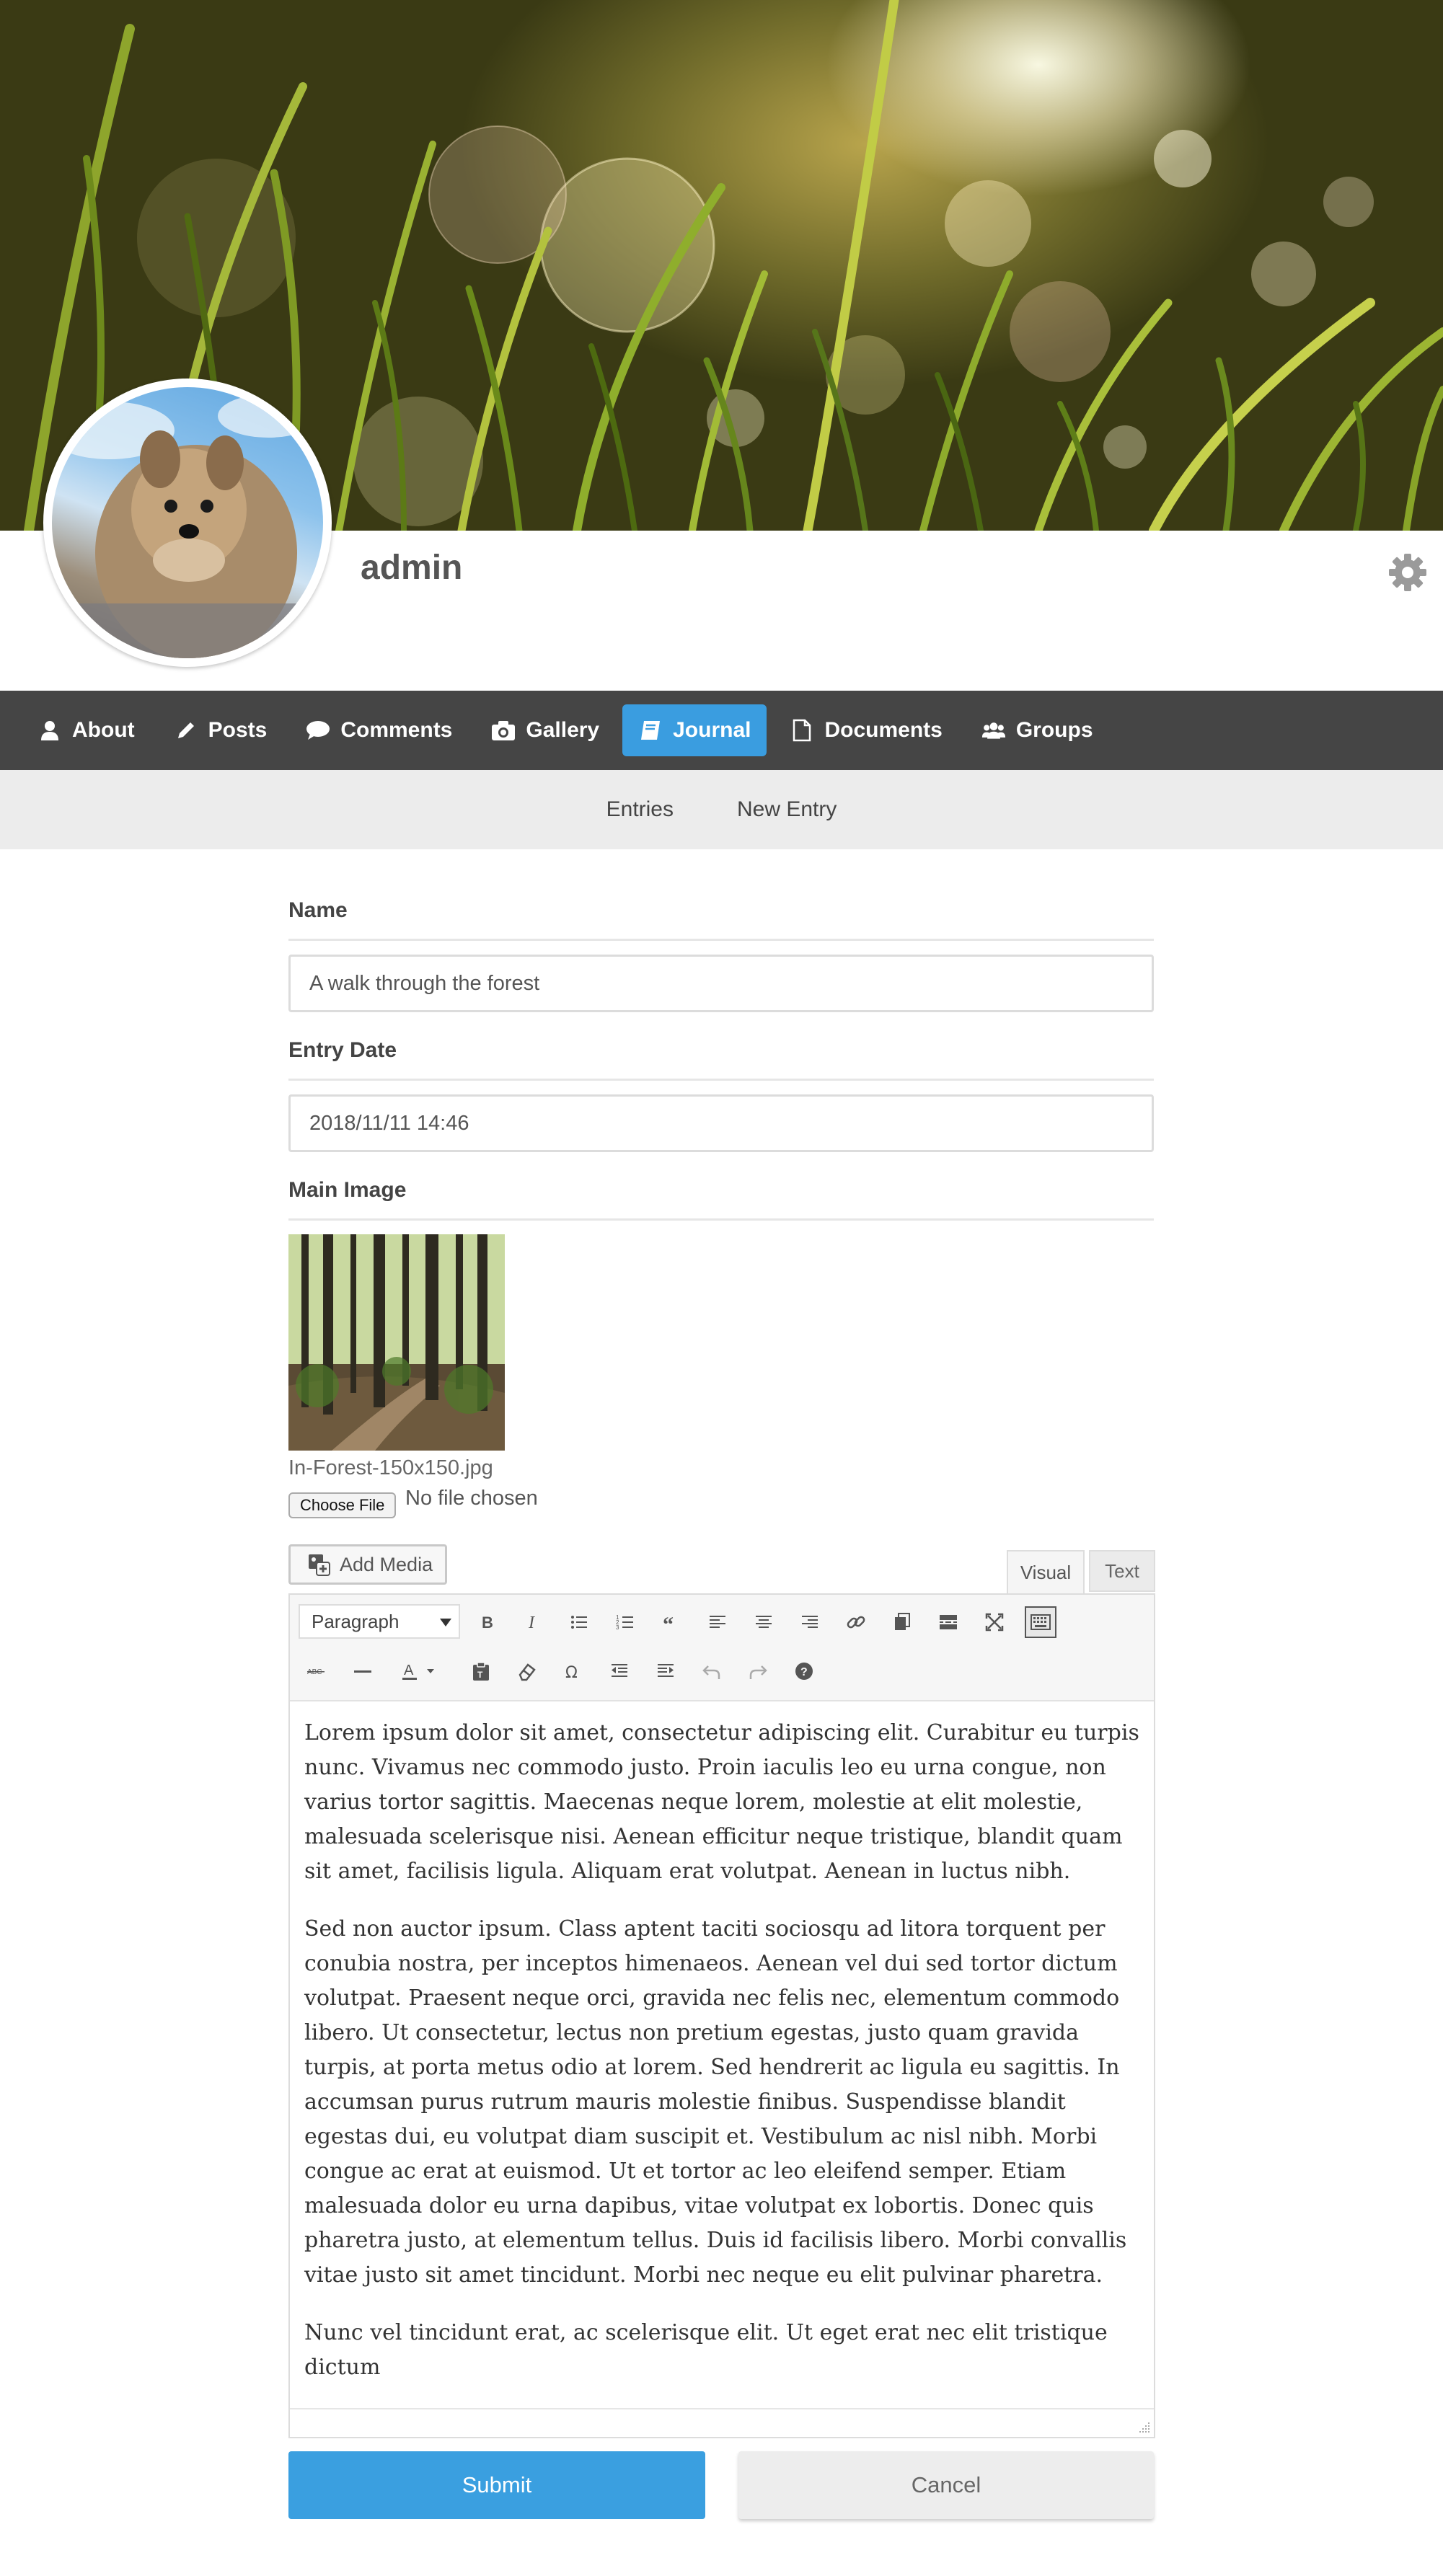  What do you see at coordinates (396, 1342) in the screenshot?
I see `main-image-thumbnail` at bounding box center [396, 1342].